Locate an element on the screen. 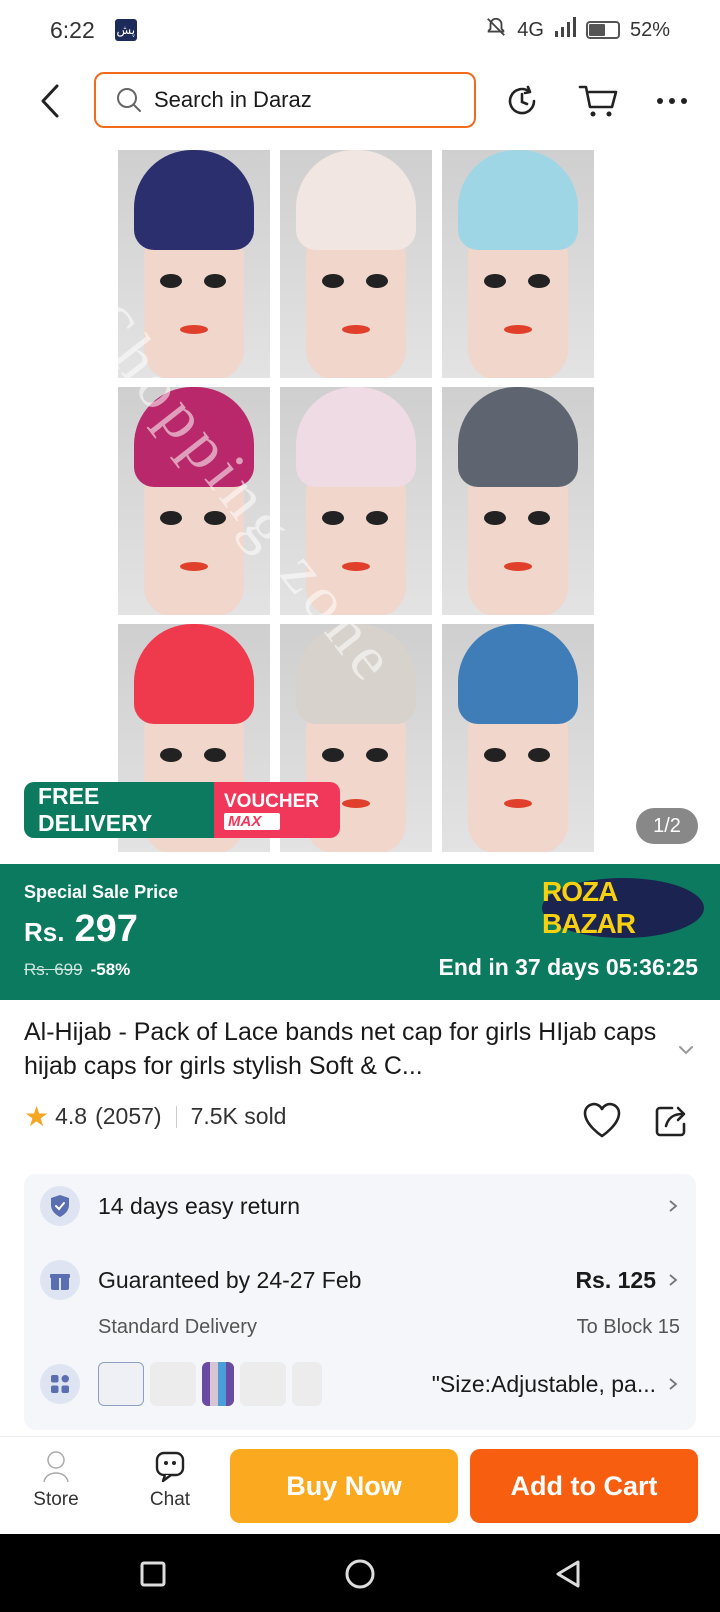  status-time: 6:22 is located at coordinates (72, 29).